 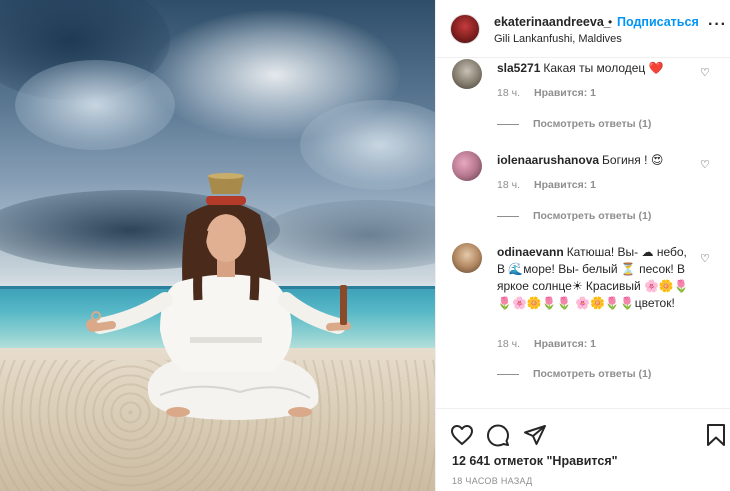 What do you see at coordinates (625, 160) in the screenshot?
I see `comment-body: Богиня !` at bounding box center [625, 160].